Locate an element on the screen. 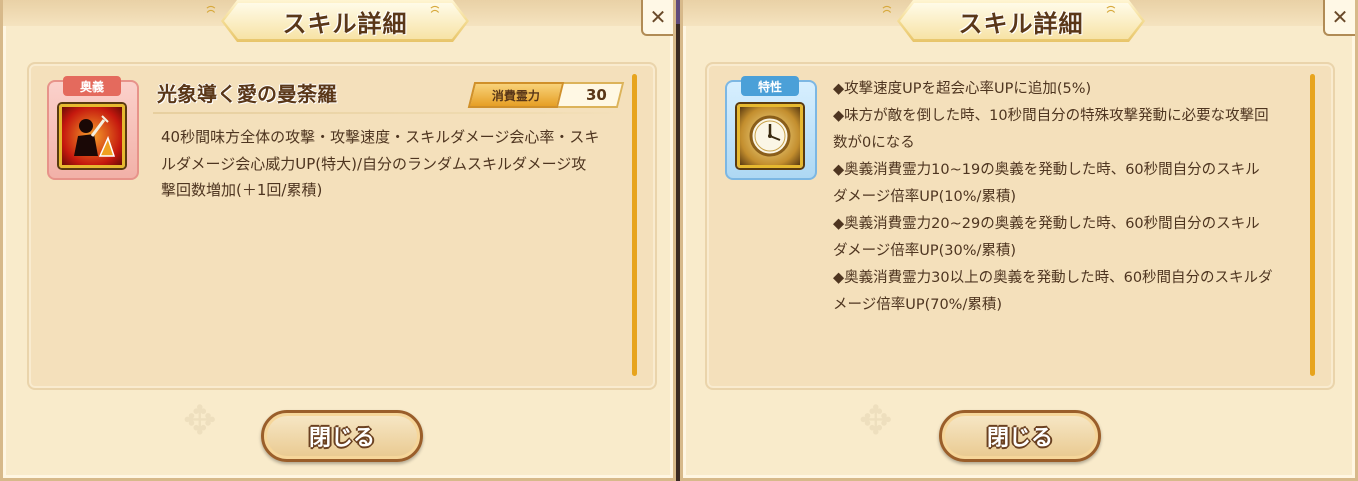  trait-item: ◆攻撃速度UPを超会心率UPに追加(5%) is located at coordinates (962, 89).